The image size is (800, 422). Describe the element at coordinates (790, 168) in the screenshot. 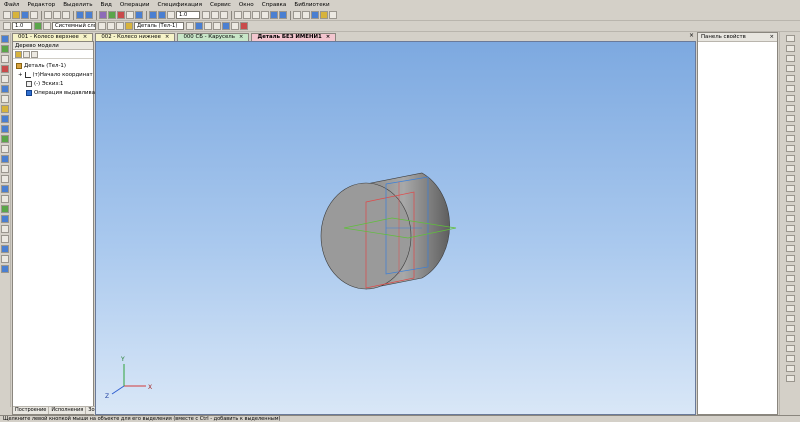

I see `tool-14-icon` at that location.